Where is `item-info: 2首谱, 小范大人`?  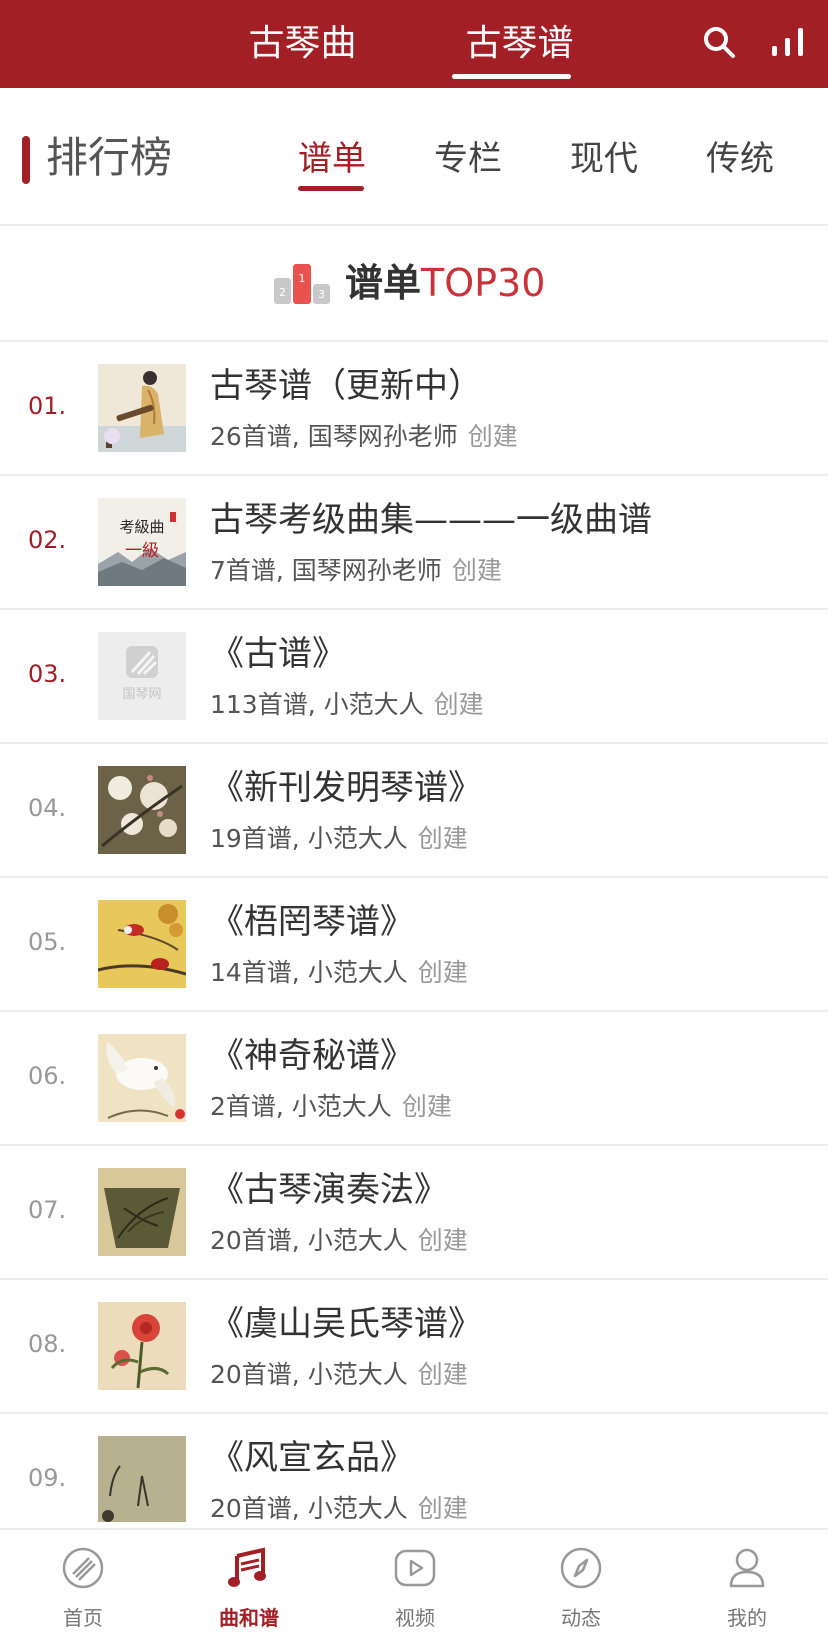 item-info: 2首谱, 小范大人 is located at coordinates (301, 1106).